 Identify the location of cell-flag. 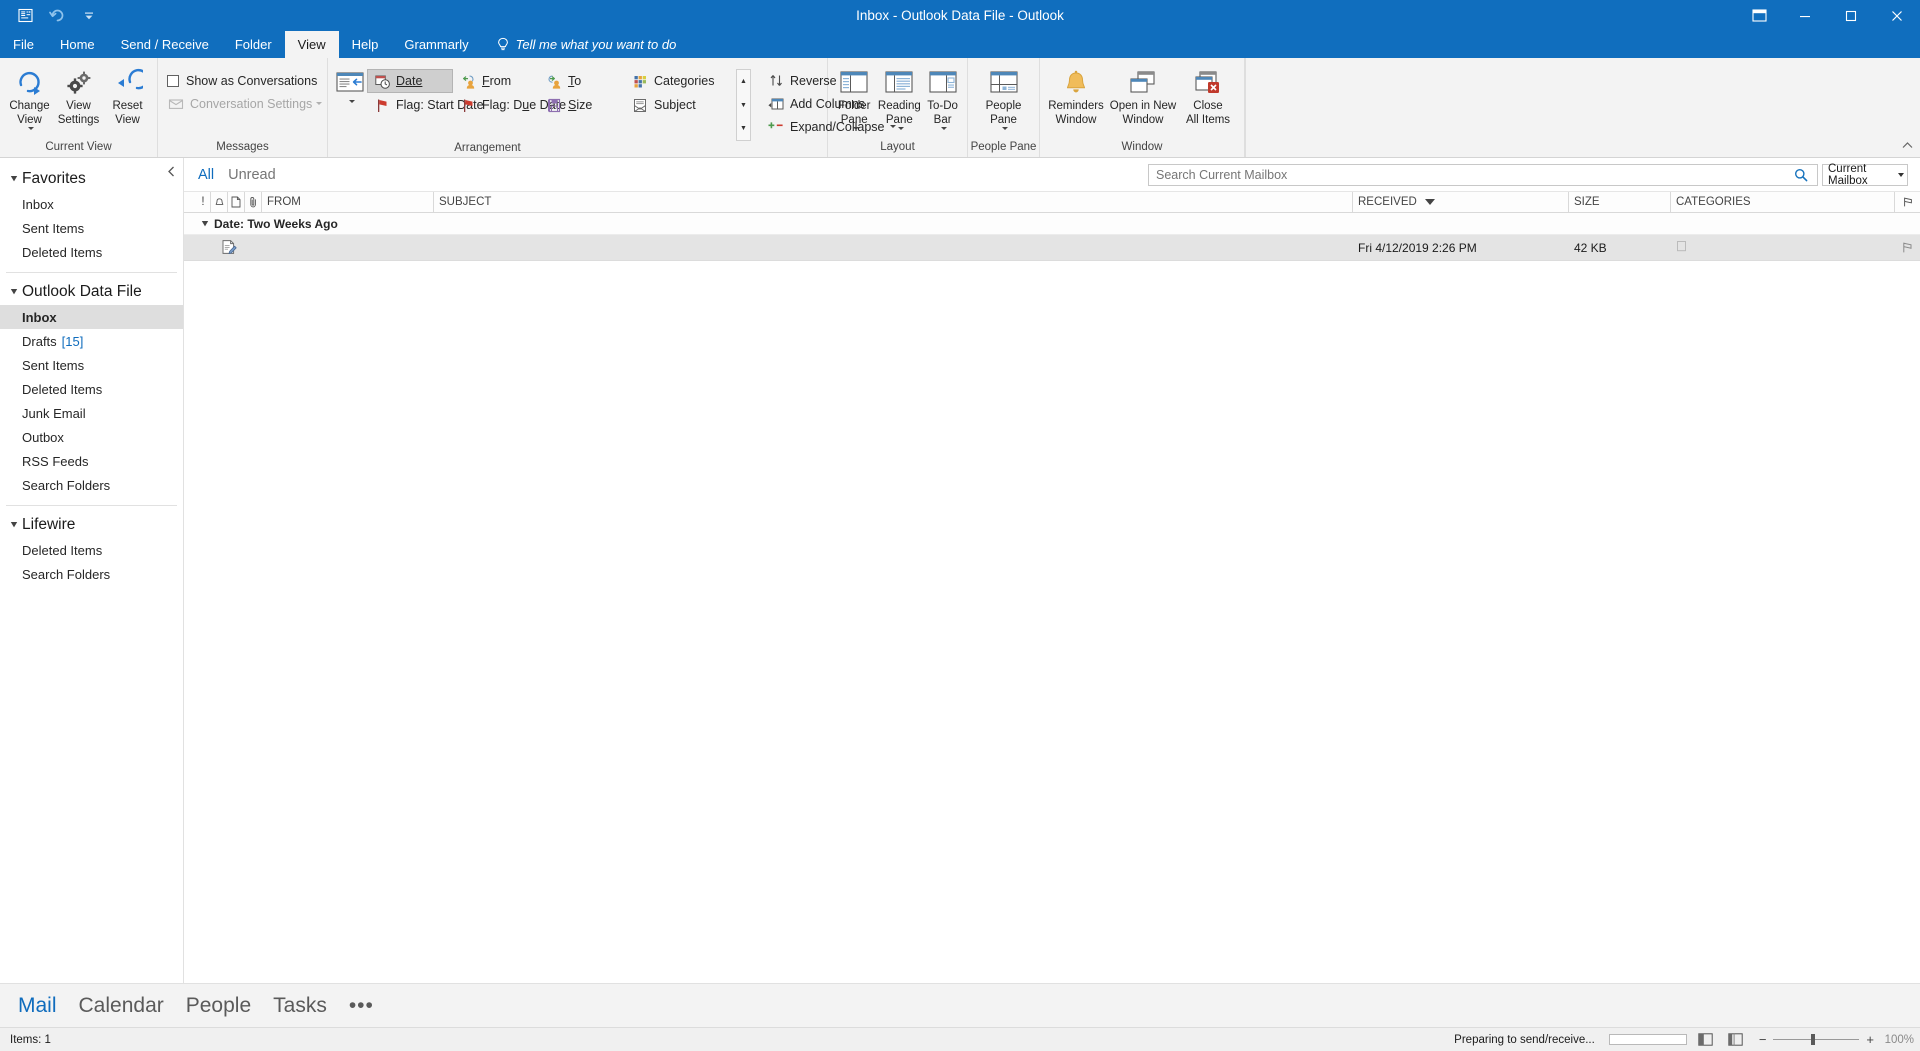
(1907, 247).